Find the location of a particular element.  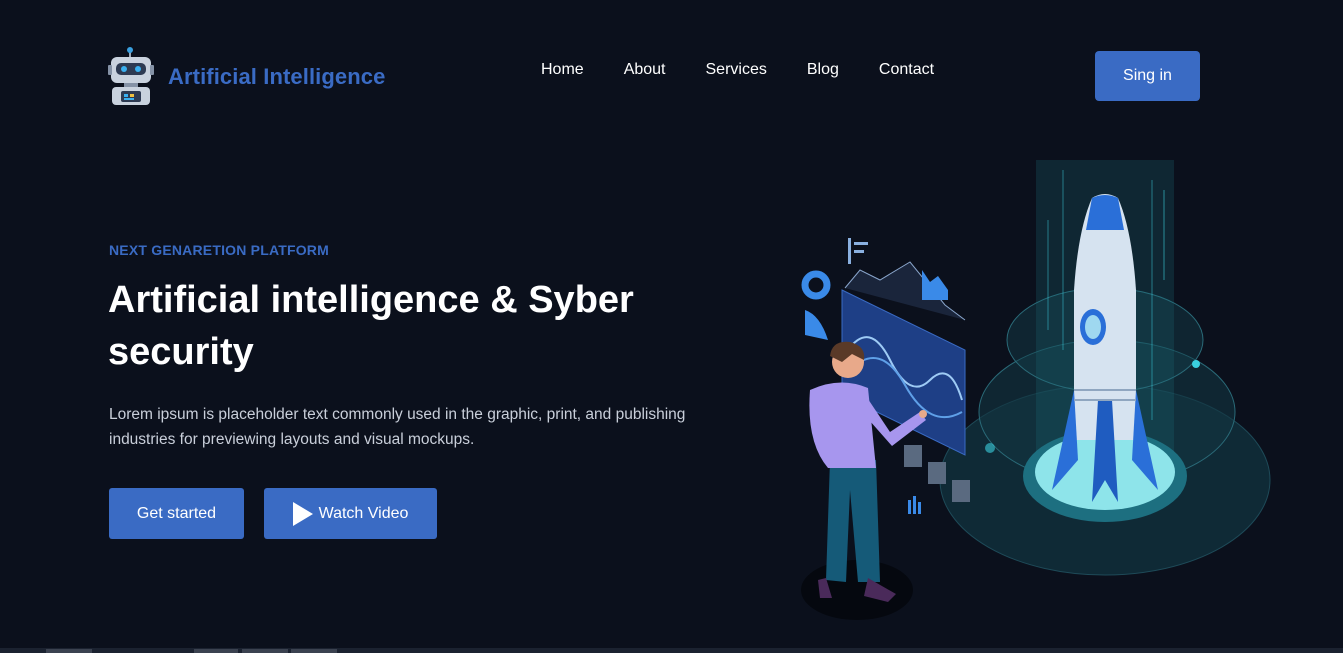

watch-video-button: Watch Video is located at coordinates (350, 513).